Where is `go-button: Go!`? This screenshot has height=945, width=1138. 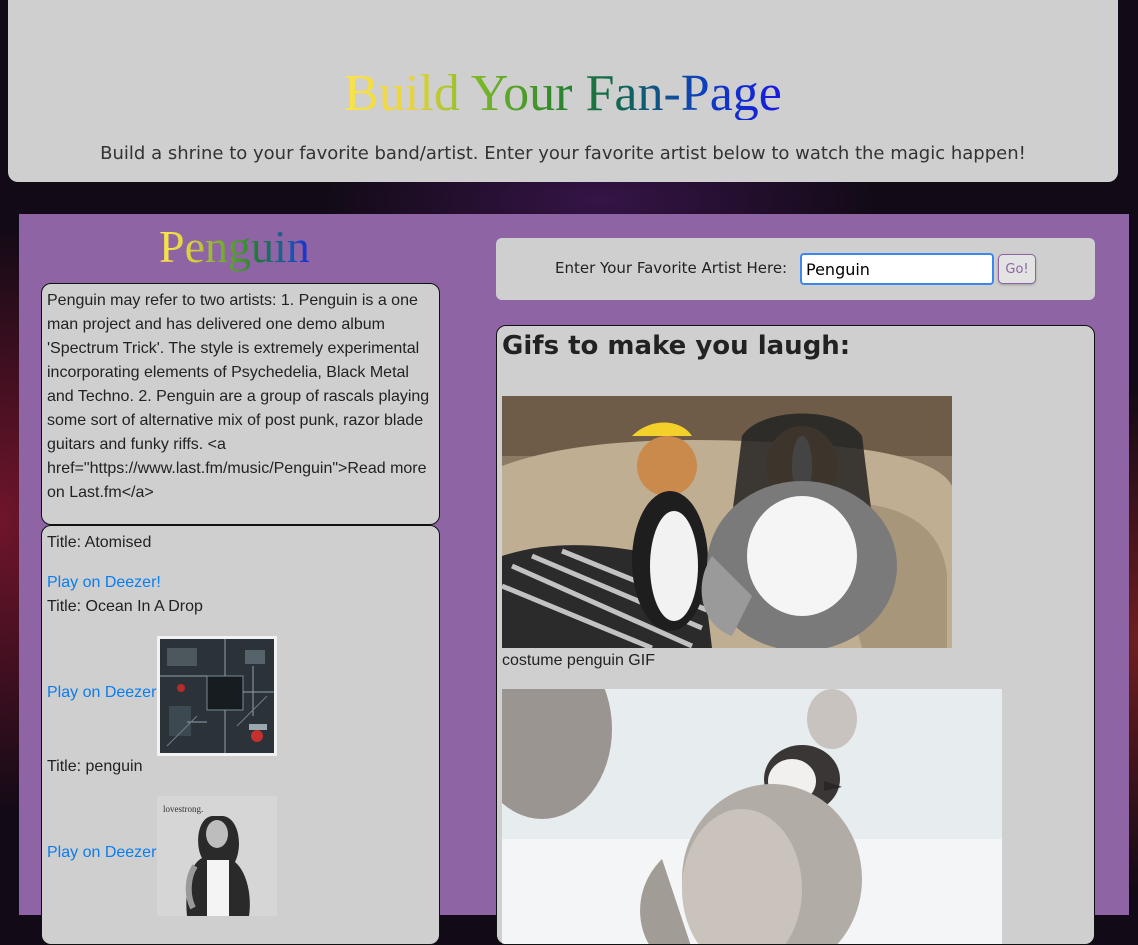
go-button: Go! is located at coordinates (1017, 269).